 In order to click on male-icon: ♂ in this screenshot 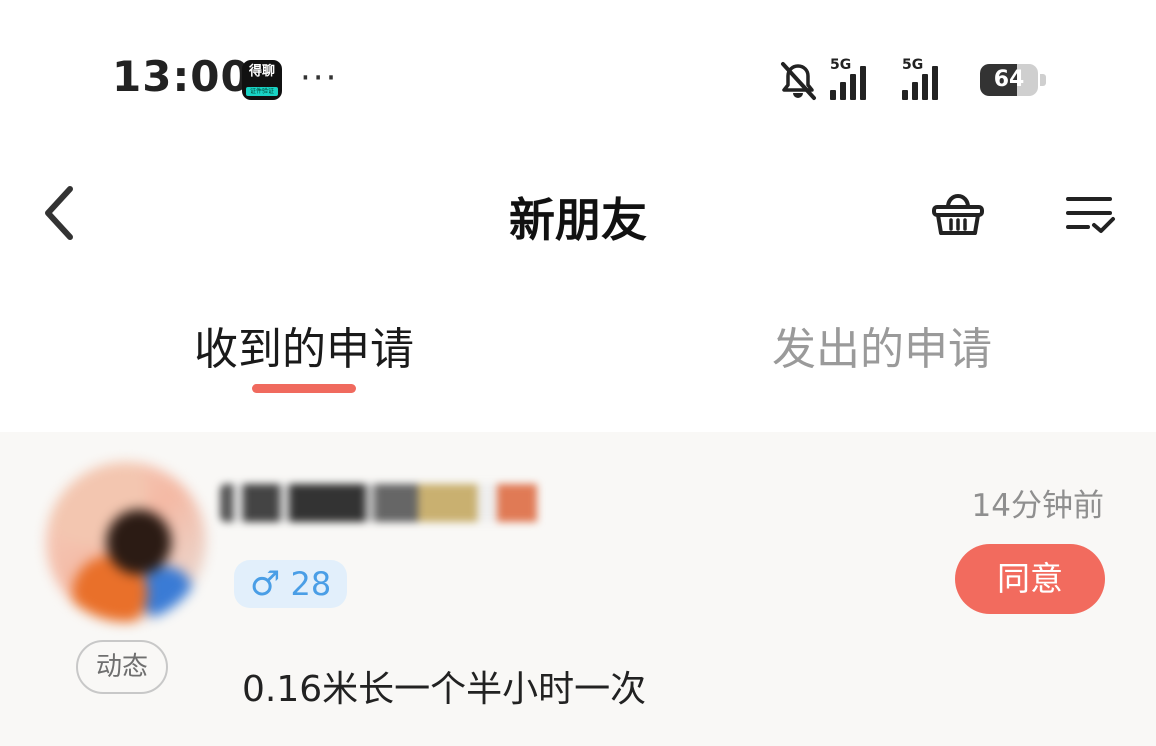, I will do `click(265, 584)`.